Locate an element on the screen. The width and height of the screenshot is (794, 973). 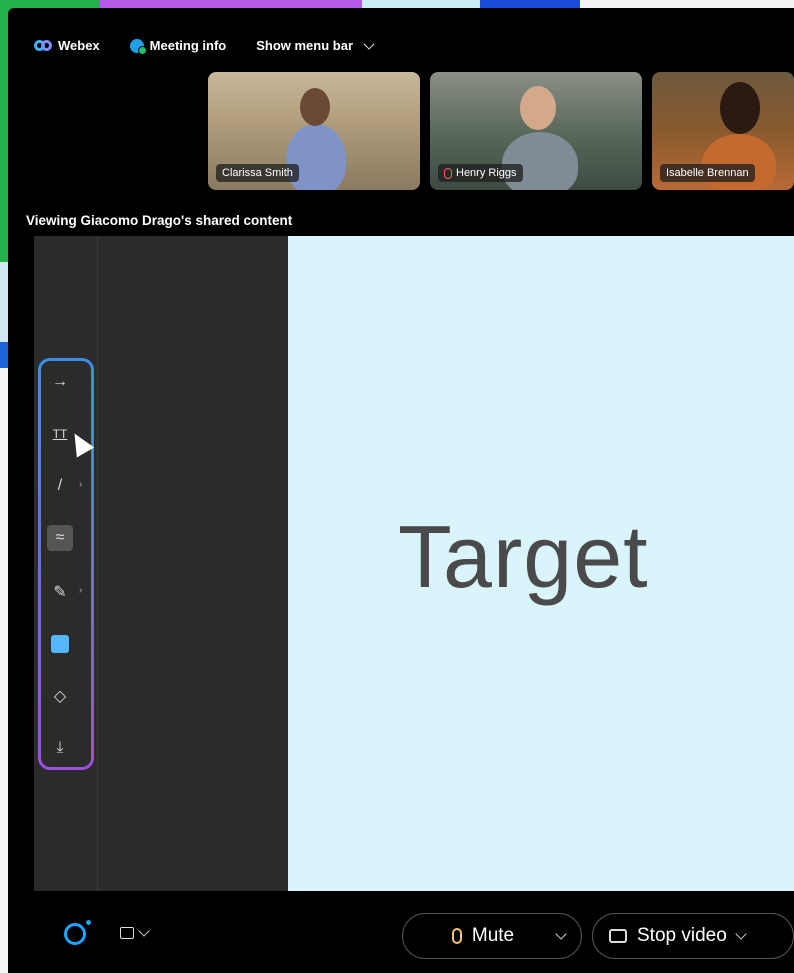
share-status-text: Viewing Giacomo Drago's shared content is located at coordinates (159, 220).